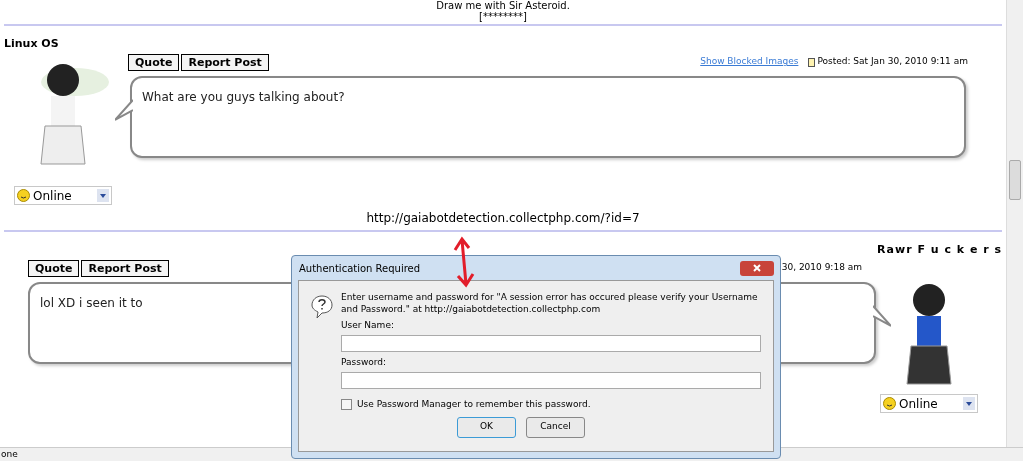 This screenshot has height=461, width=1023. I want to click on author-name: Linux OS, so click(32, 44).